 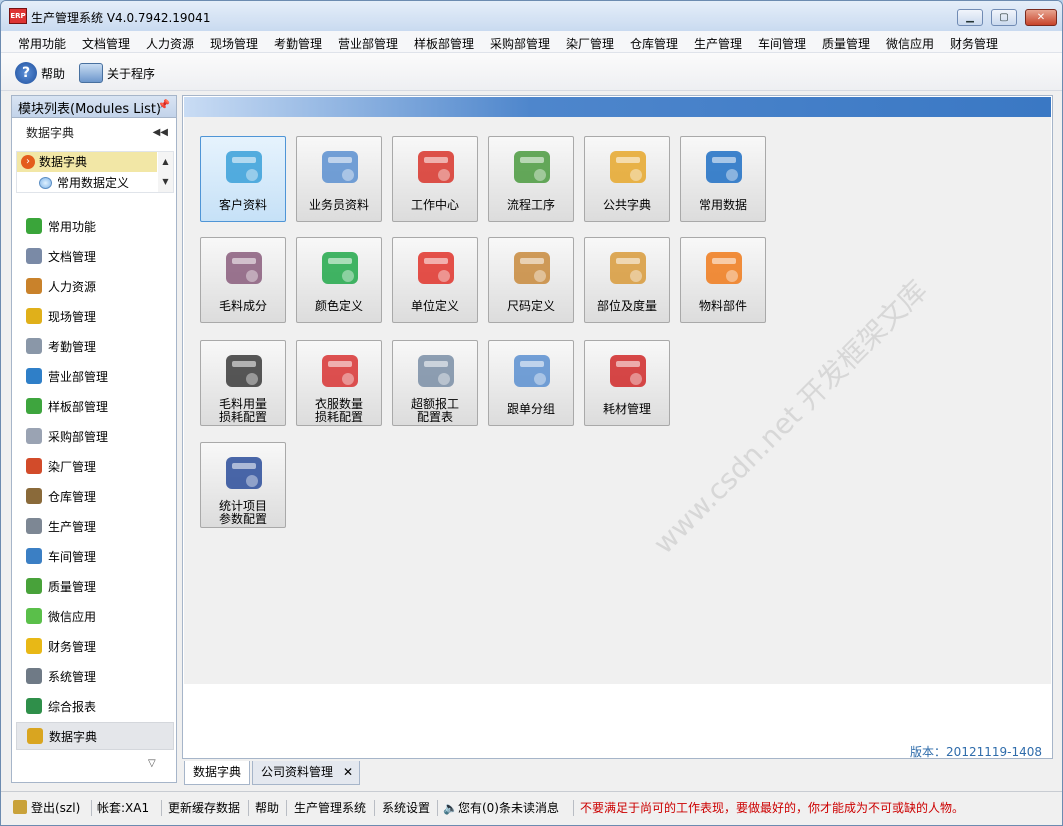 I want to click on tile-label: 尺码定义, so click(x=530, y=306).